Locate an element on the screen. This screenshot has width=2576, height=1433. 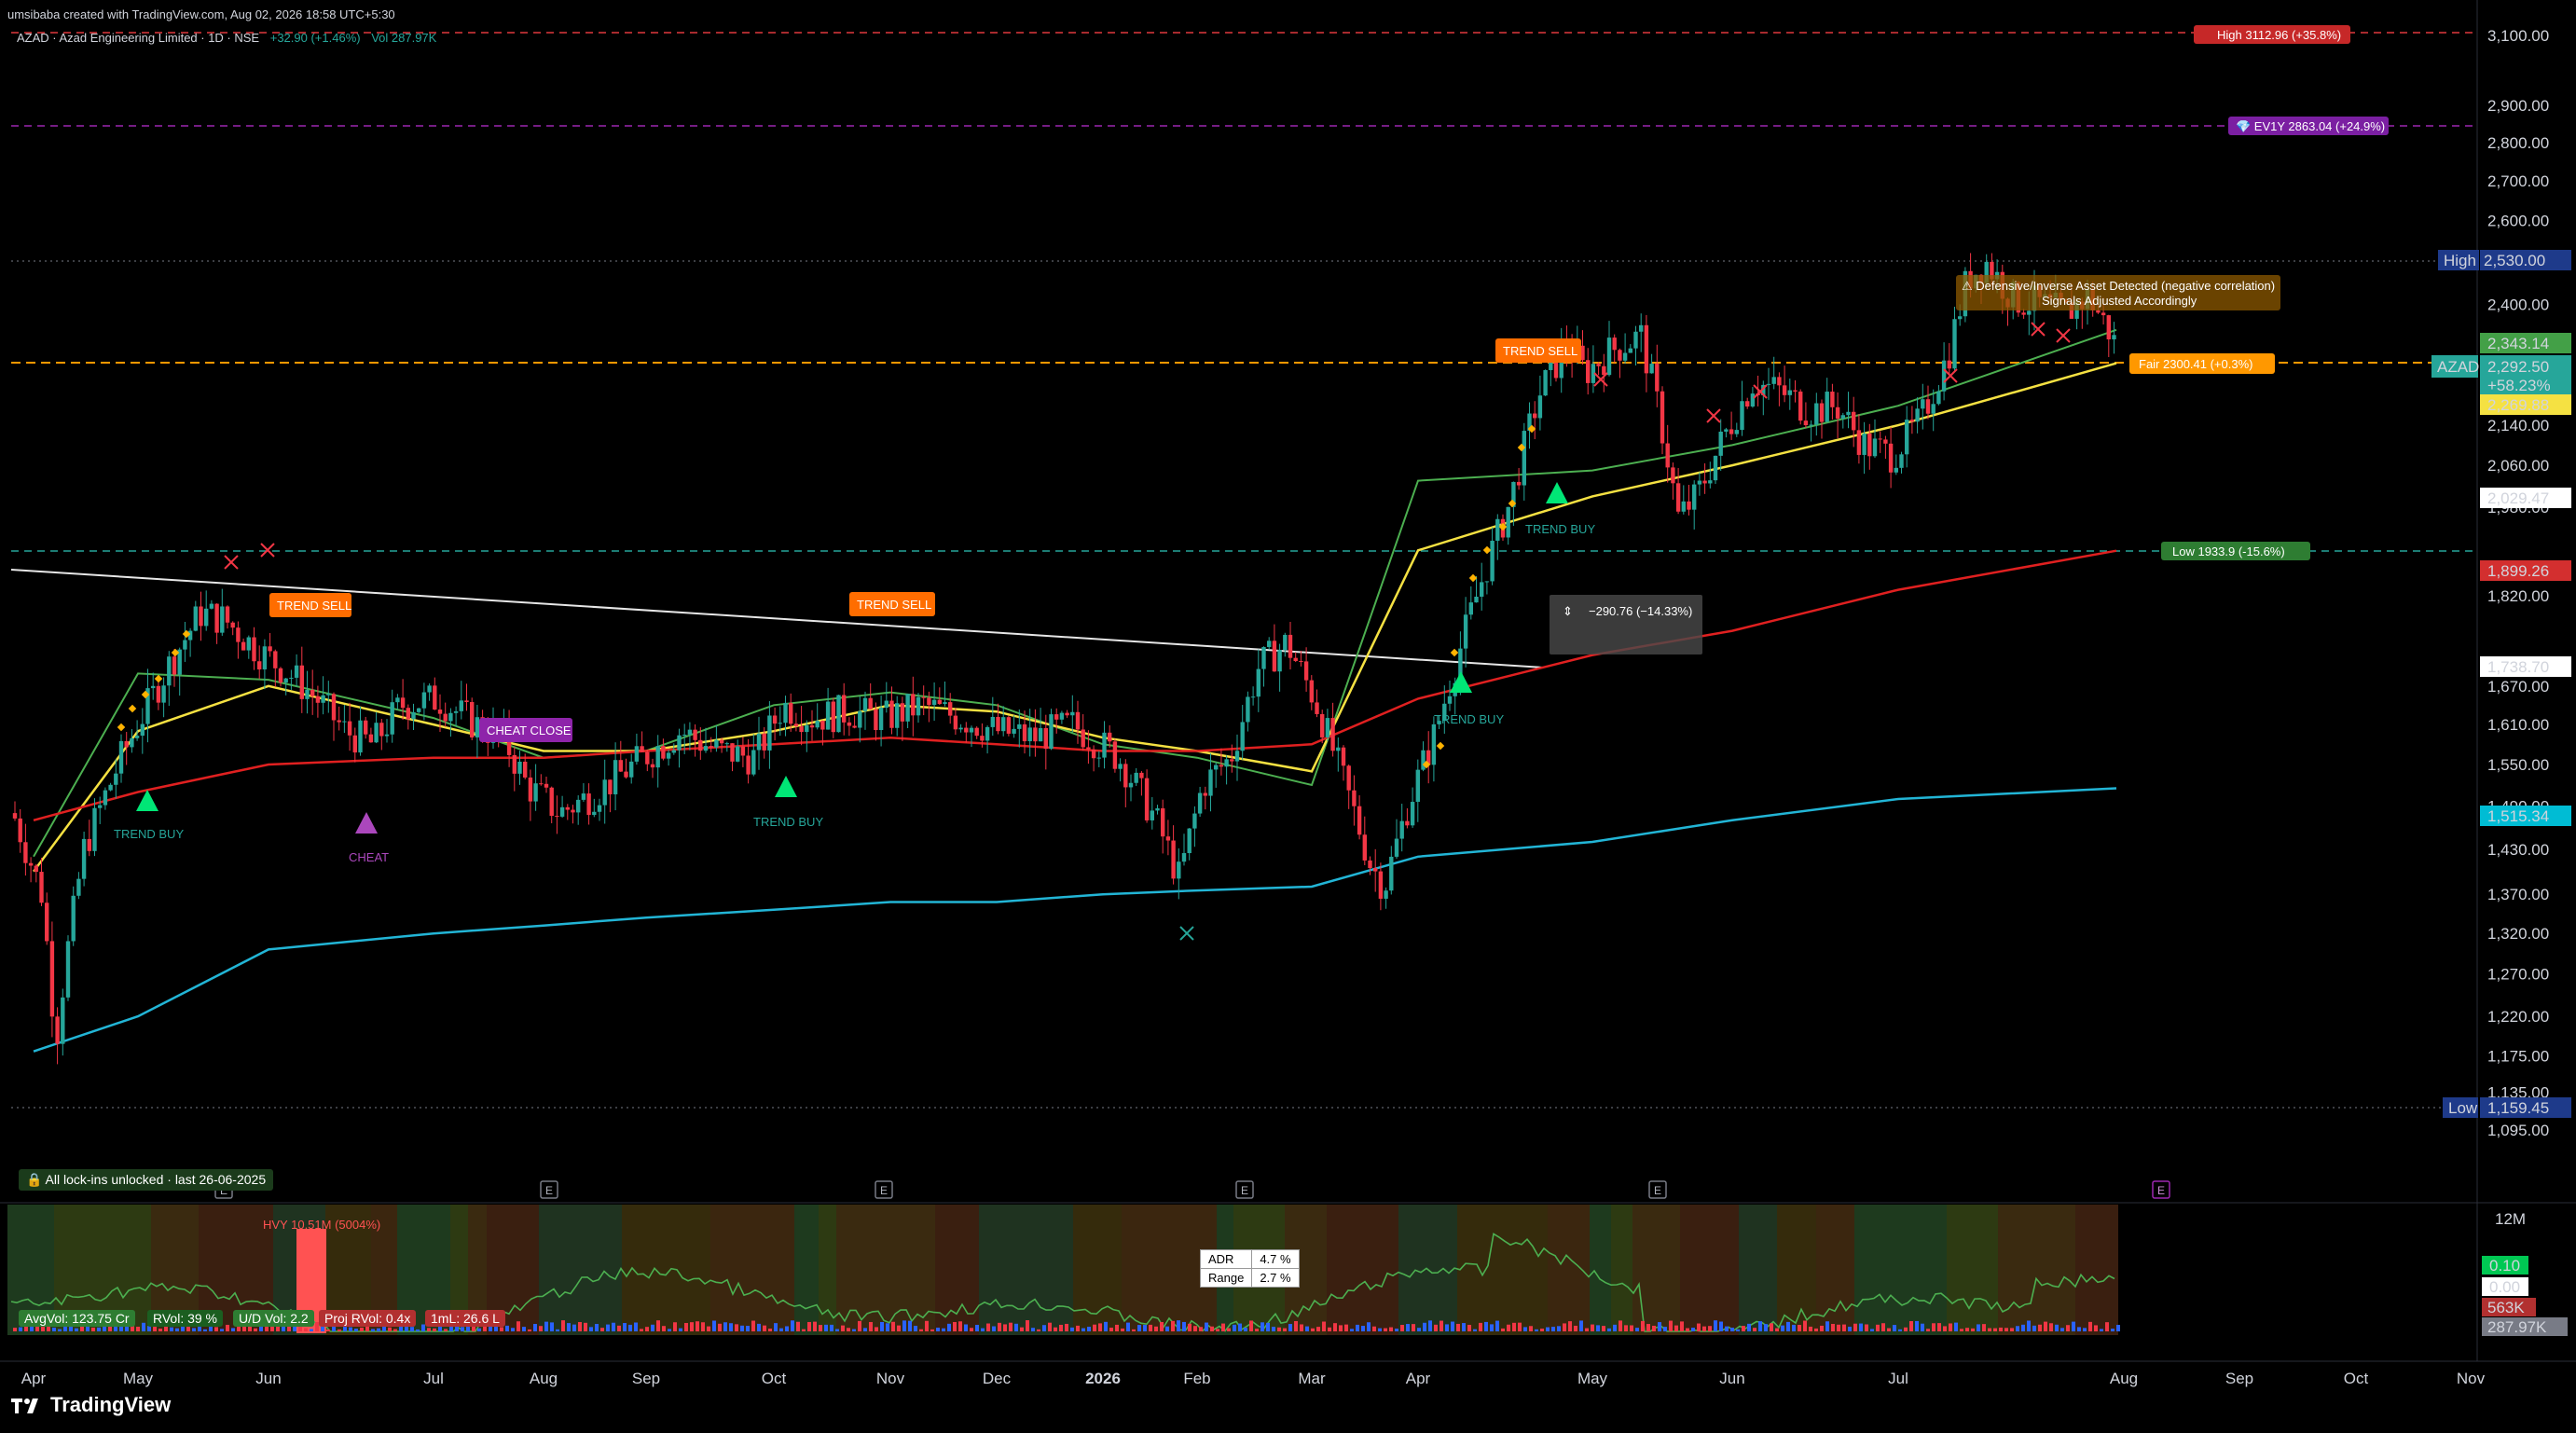
earnings-markers: E E E E EE is located at coordinates (1192, 1189).